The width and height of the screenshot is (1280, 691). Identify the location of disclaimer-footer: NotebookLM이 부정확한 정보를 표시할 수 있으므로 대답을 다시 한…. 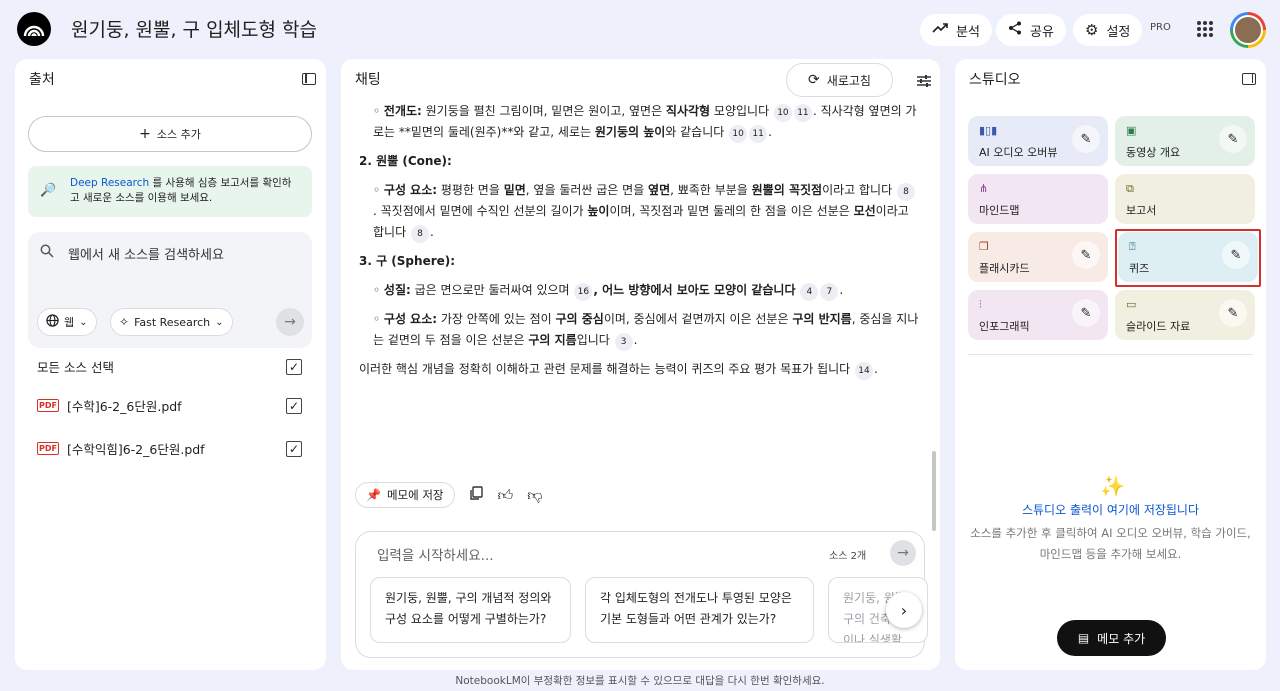
(640, 681).